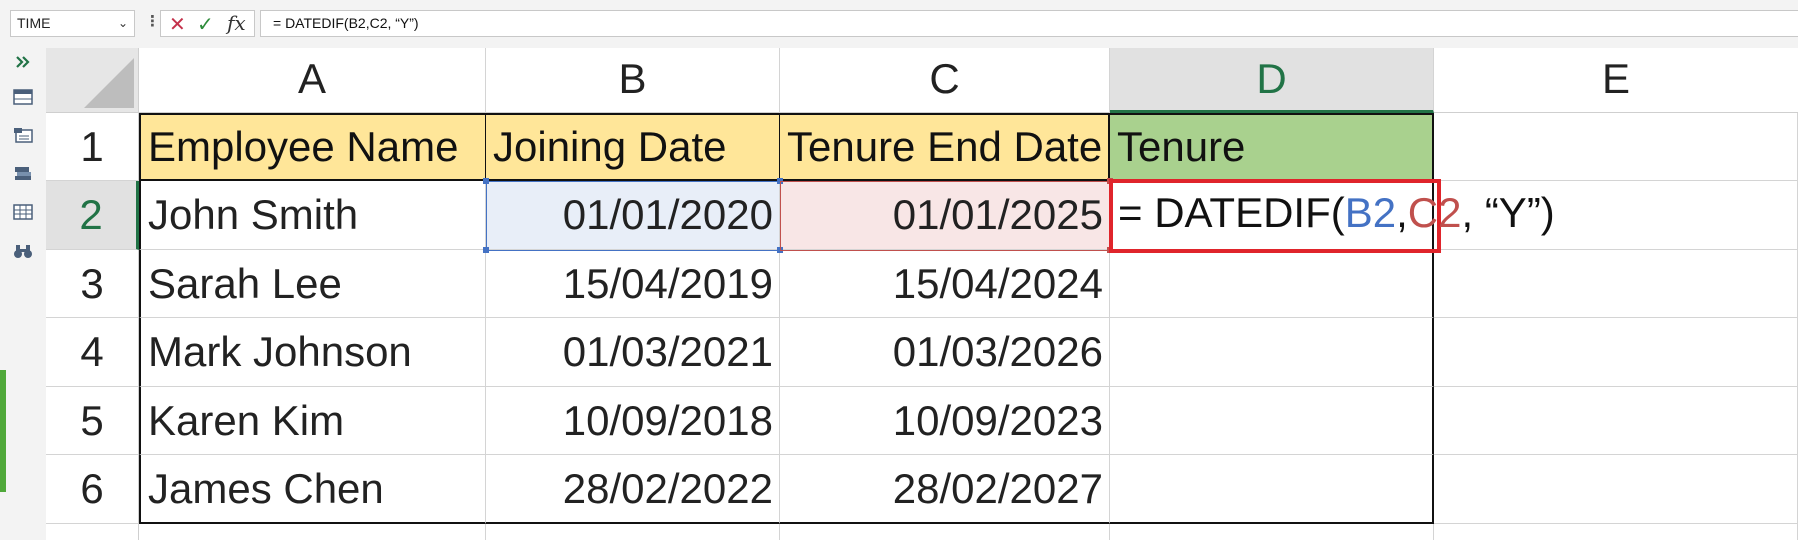  I want to click on cell-e4, so click(1616, 352).